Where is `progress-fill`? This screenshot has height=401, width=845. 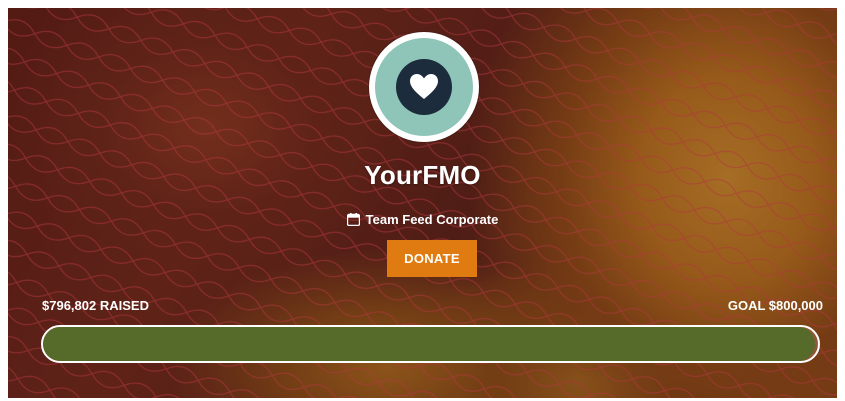 progress-fill is located at coordinates (429, 344).